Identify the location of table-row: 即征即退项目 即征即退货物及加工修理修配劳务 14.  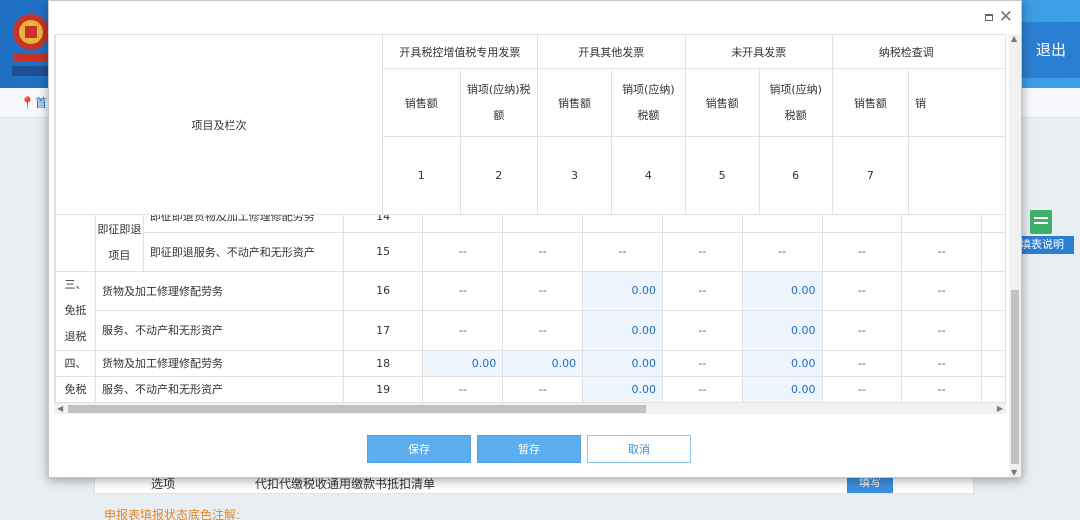
(530, 242).